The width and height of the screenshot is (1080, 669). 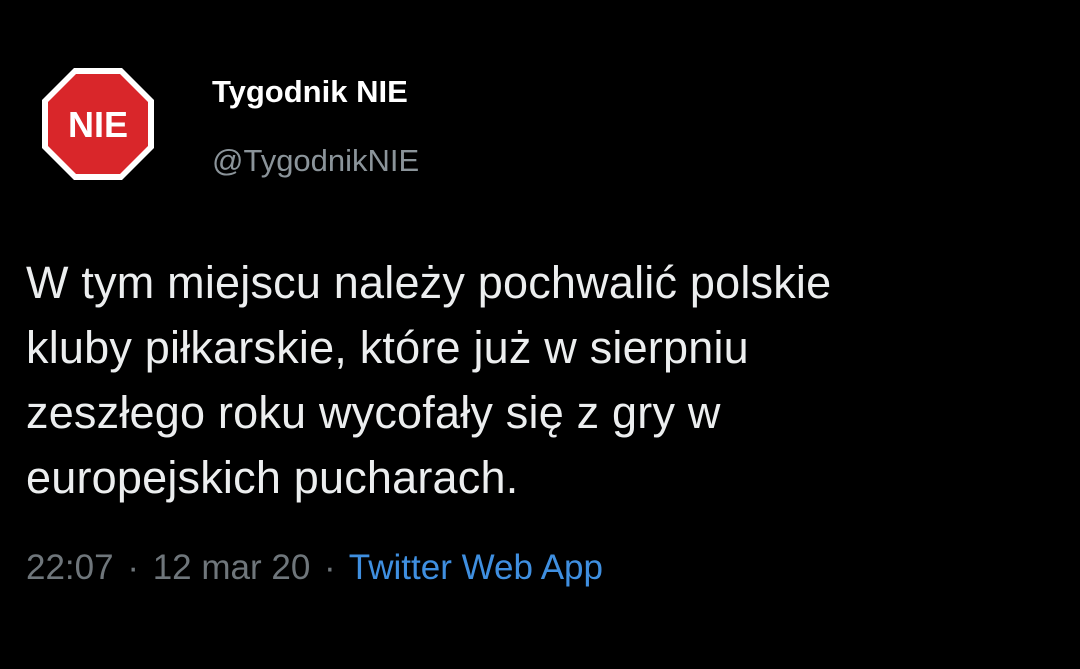 What do you see at coordinates (476, 567) in the screenshot?
I see `tweet-source-link: Twitter Web App` at bounding box center [476, 567].